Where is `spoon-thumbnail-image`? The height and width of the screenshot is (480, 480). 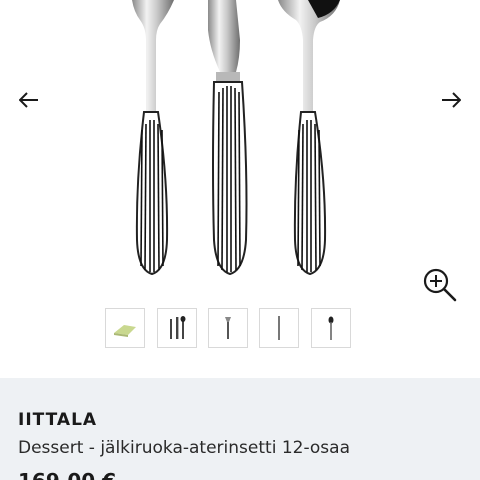 spoon-thumbnail-image is located at coordinates (331, 328).